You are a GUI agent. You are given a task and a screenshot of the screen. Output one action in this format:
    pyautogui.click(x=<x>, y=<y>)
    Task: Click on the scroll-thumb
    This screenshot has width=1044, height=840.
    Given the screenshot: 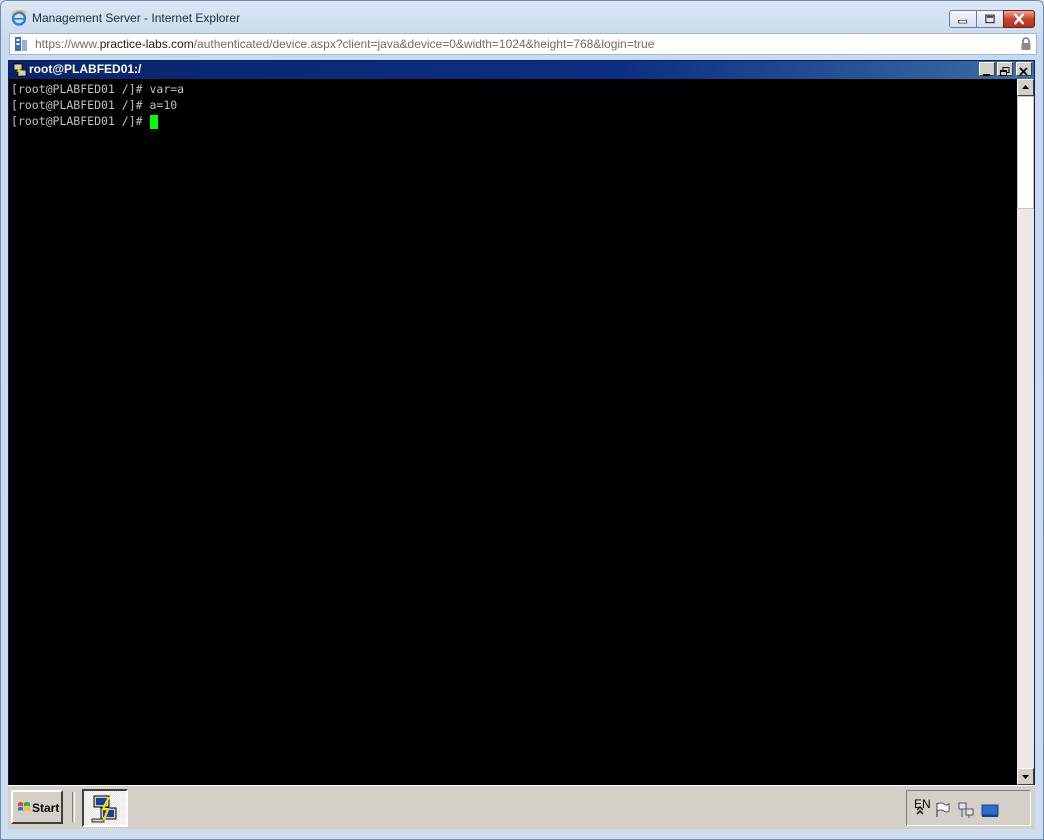 What is the action you would take?
    pyautogui.click(x=1025, y=152)
    